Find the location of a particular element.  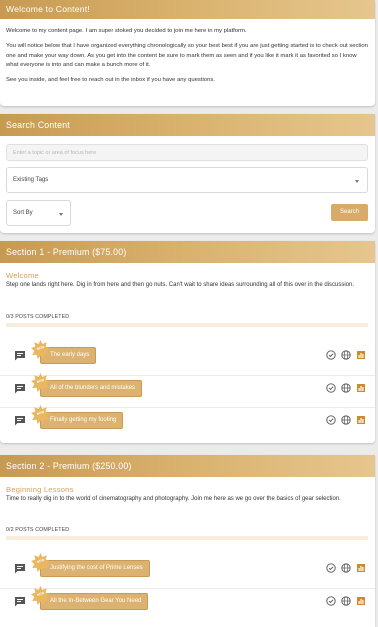

post-title-button: All the In-Between Gear You Need is located at coordinates (94, 601).